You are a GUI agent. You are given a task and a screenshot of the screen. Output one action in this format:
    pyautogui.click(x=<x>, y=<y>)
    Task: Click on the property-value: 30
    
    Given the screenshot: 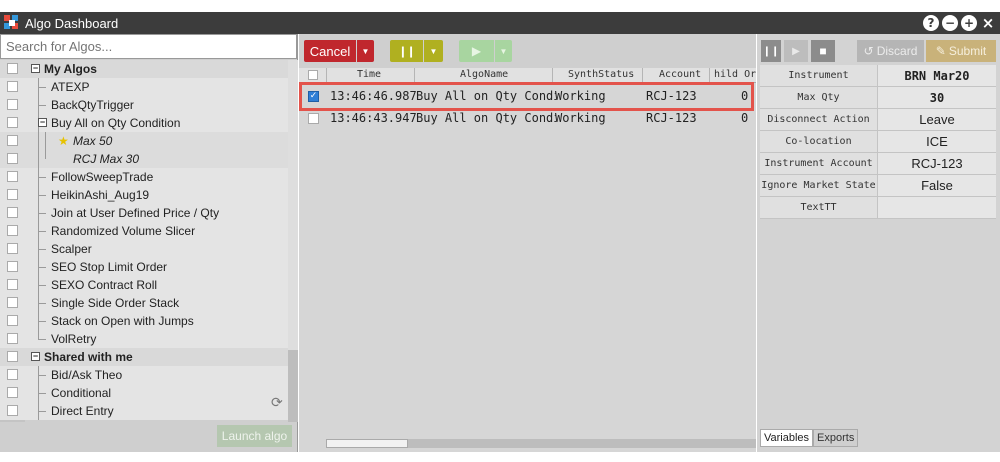 What is the action you would take?
    pyautogui.click(x=937, y=97)
    